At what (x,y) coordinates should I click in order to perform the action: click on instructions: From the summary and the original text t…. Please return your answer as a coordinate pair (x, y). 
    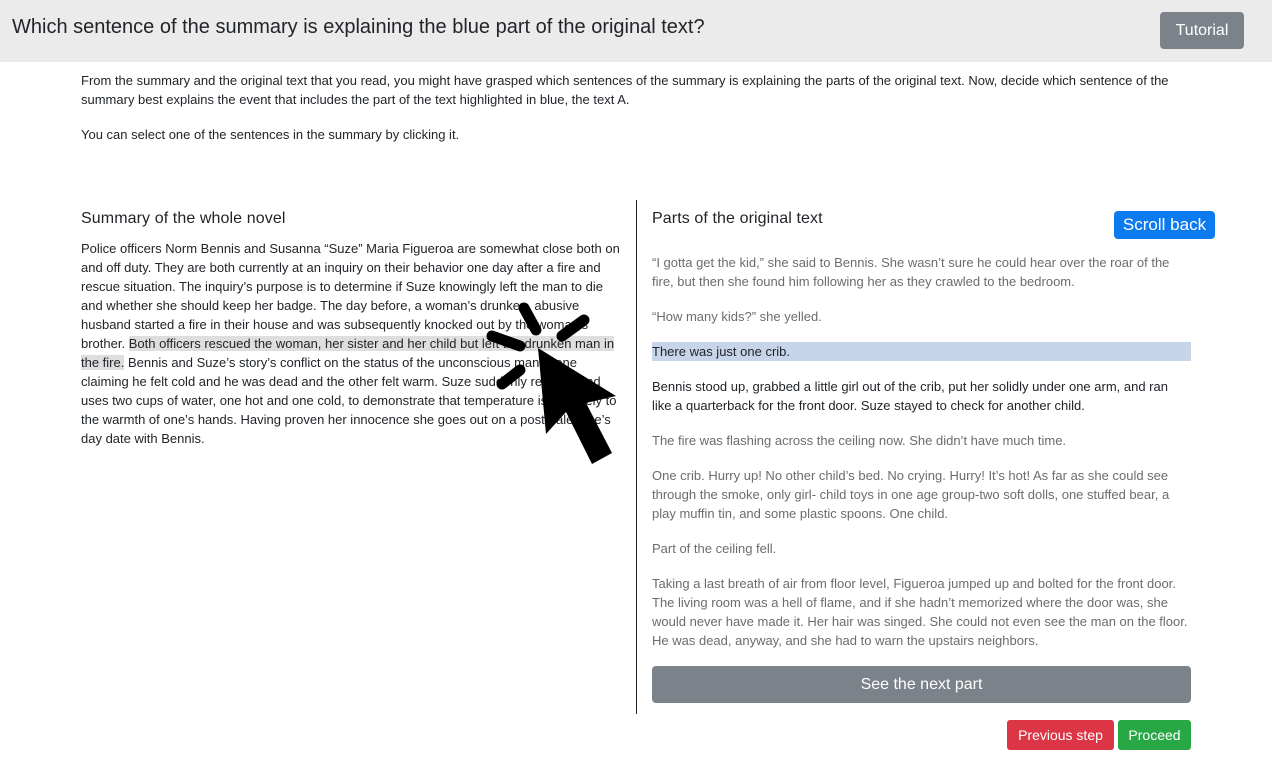
    Looking at the image, I should click on (637, 115).